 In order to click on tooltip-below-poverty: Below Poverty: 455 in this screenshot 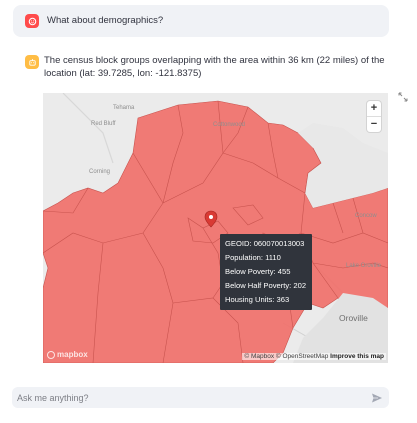, I will do `click(258, 271)`.